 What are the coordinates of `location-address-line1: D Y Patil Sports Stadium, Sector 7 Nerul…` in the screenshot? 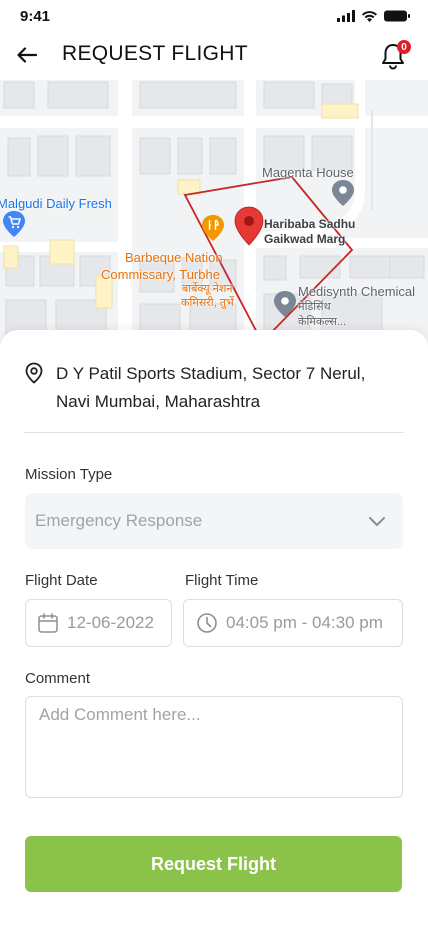 It's located at (211, 373).